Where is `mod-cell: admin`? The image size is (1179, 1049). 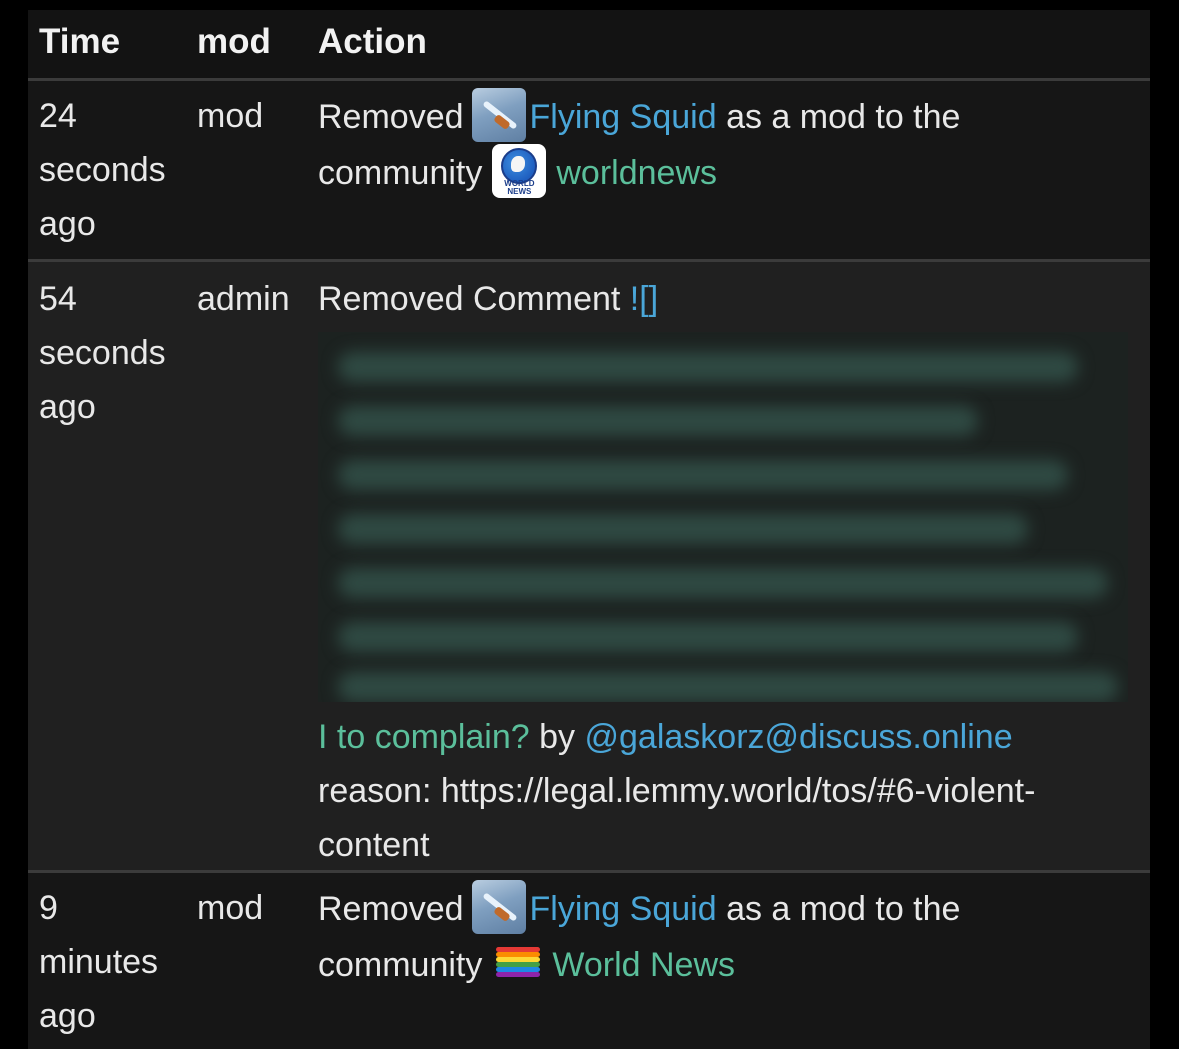 mod-cell: admin is located at coordinates (243, 299).